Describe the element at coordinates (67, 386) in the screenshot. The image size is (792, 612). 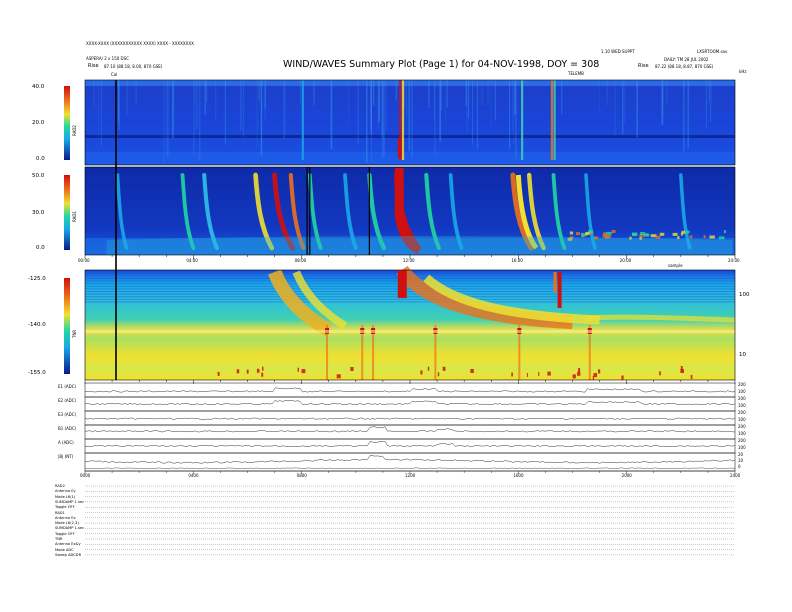
I see `trace-label: E1 (ADC)` at that location.